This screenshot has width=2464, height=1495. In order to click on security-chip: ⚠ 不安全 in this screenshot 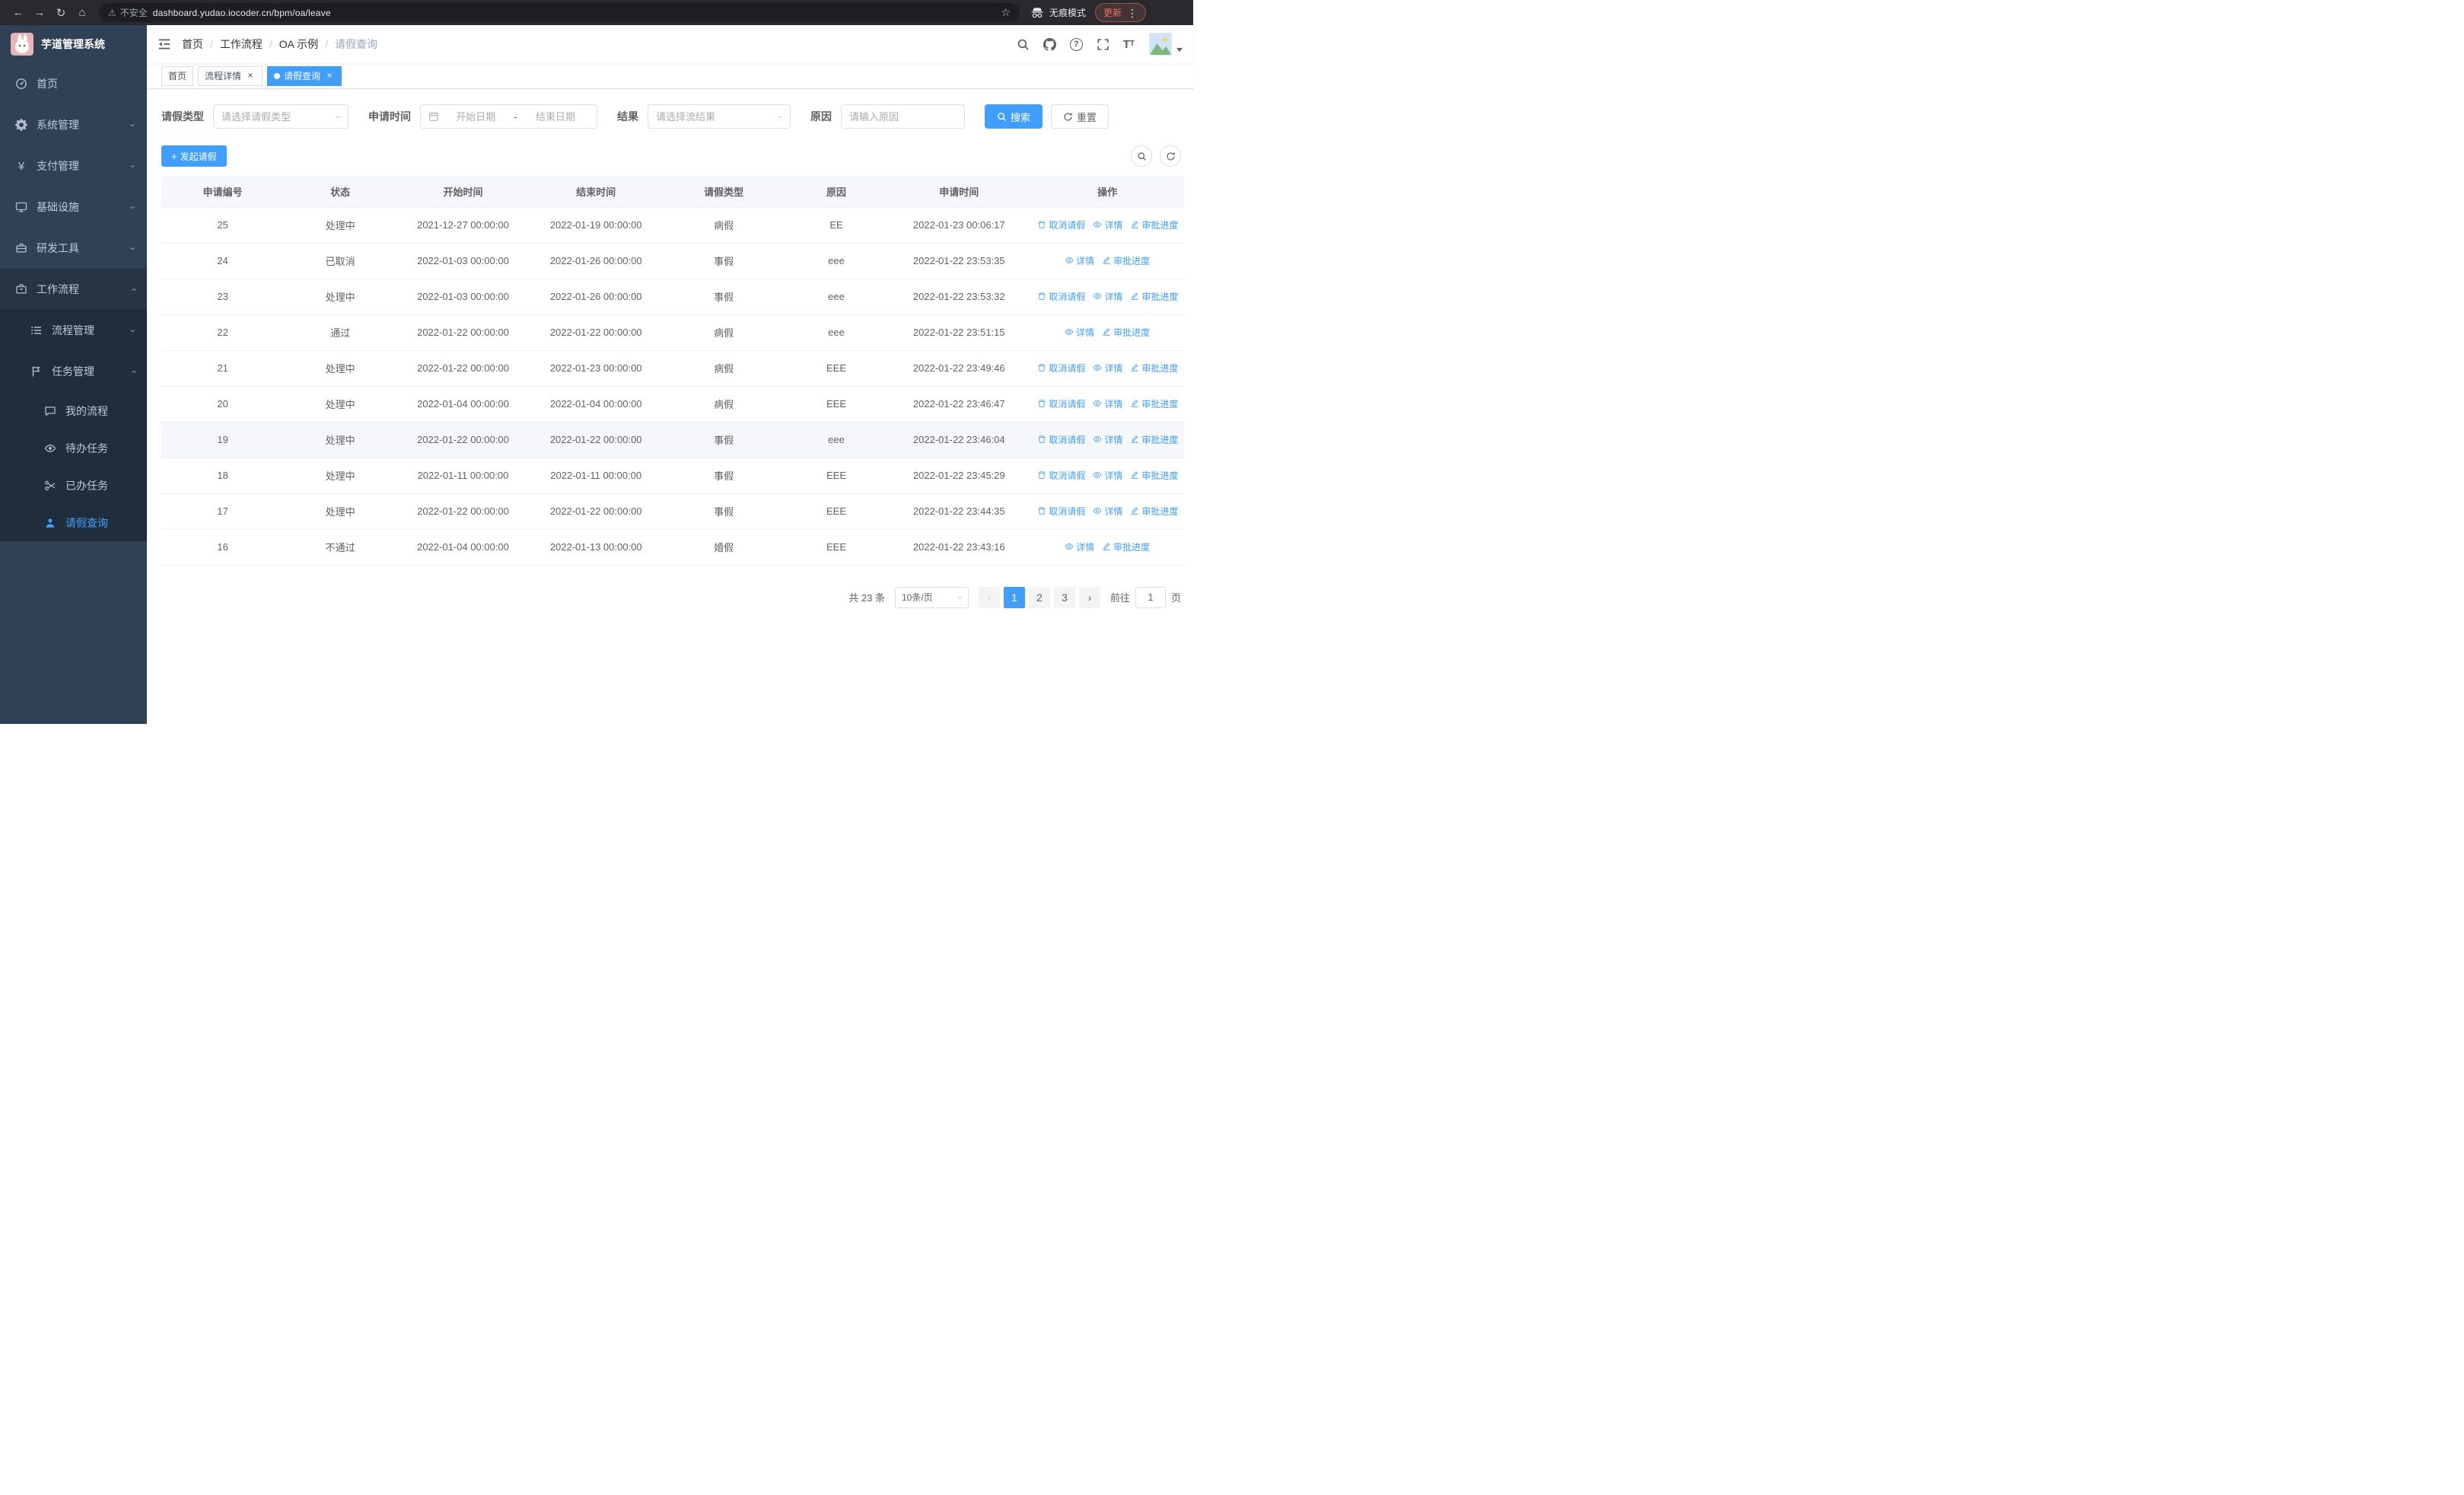, I will do `click(128, 13)`.